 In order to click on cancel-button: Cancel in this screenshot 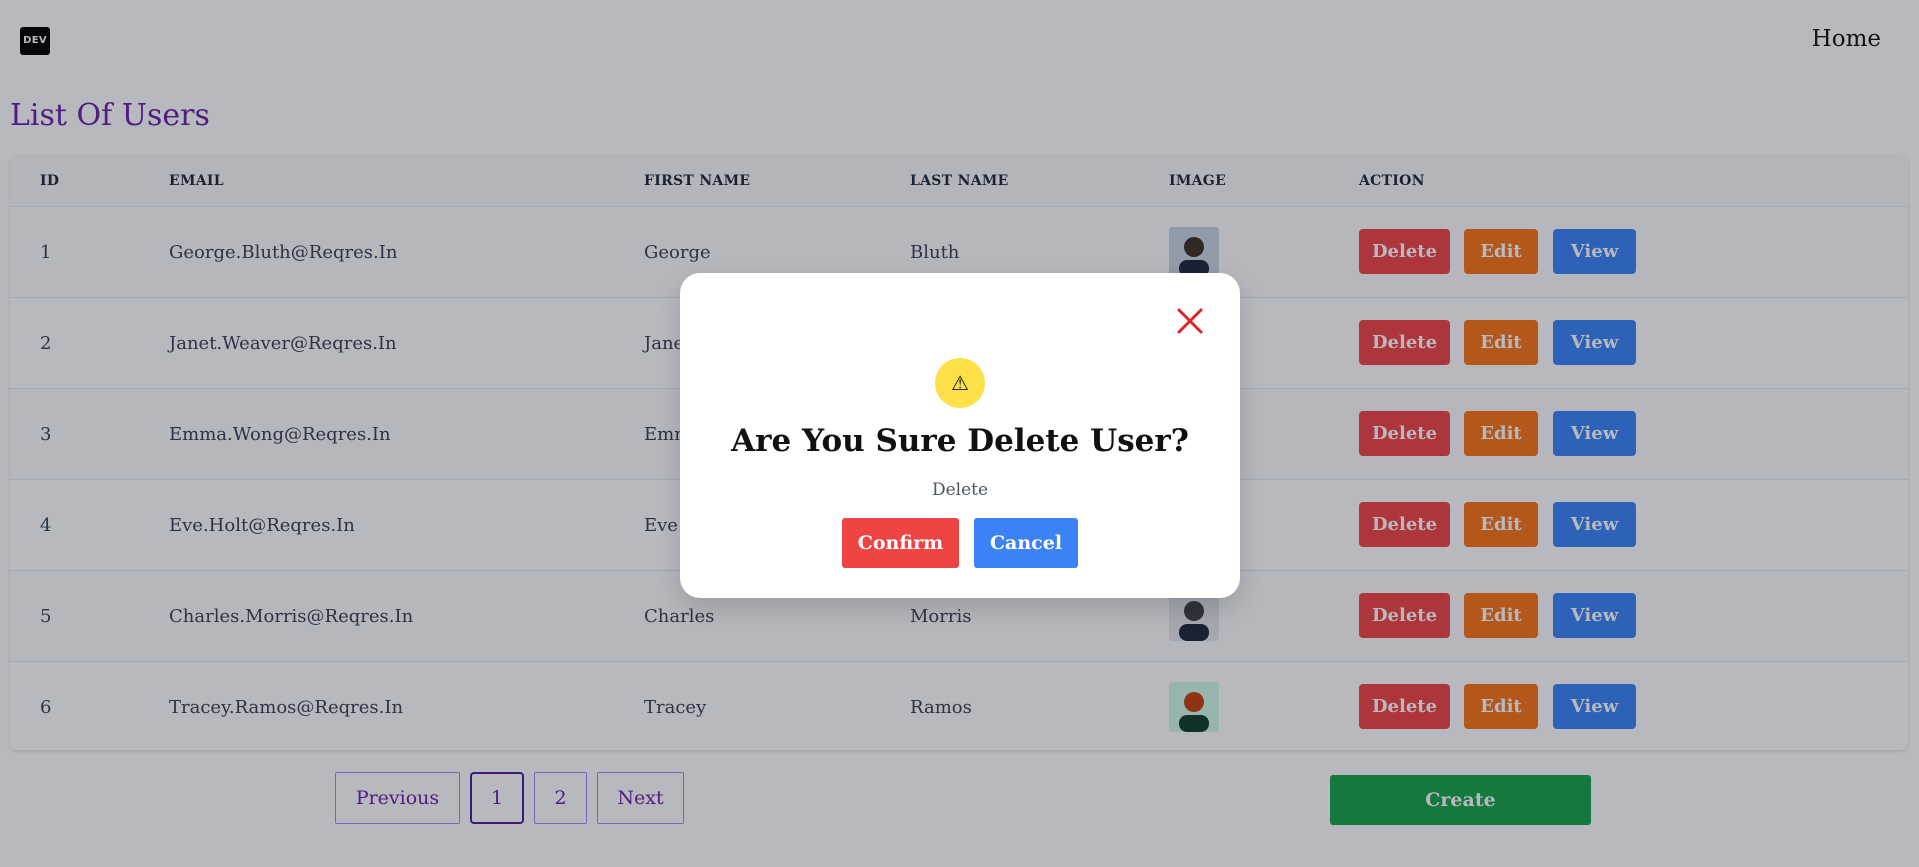, I will do `click(1026, 543)`.